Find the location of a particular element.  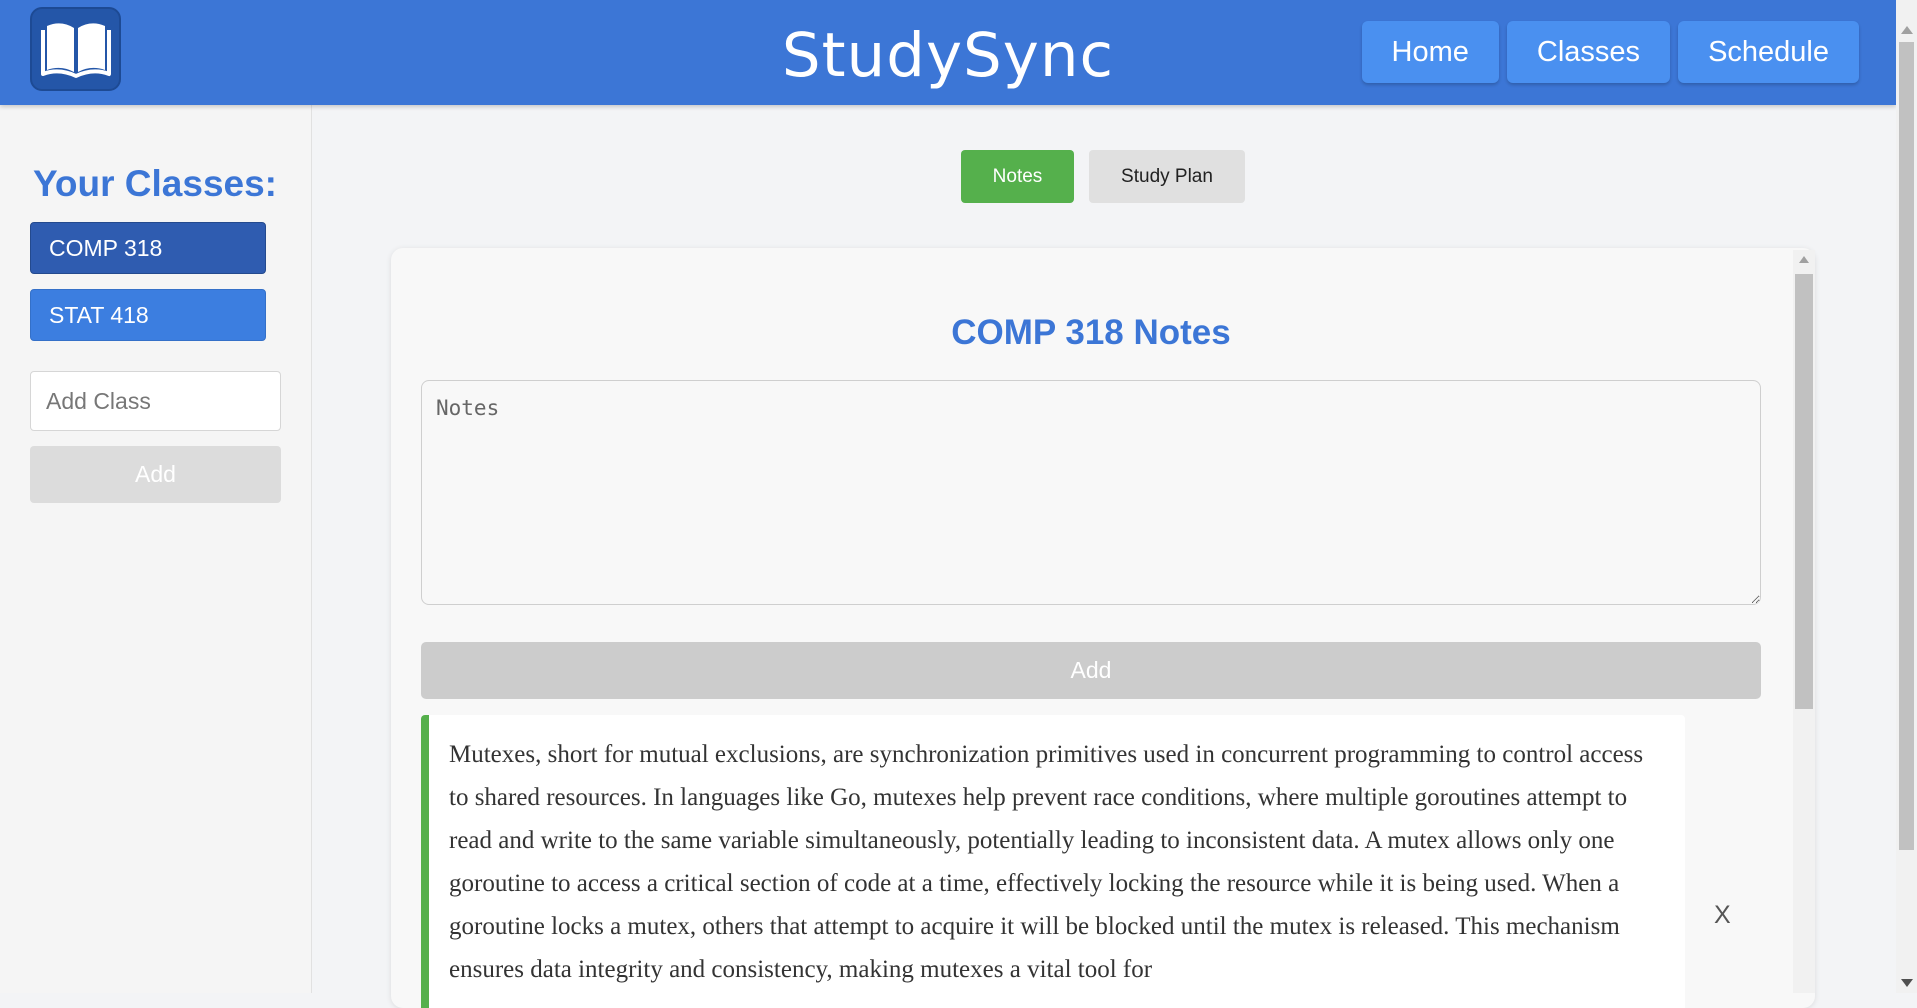

open-book-icon is located at coordinates (75, 49).